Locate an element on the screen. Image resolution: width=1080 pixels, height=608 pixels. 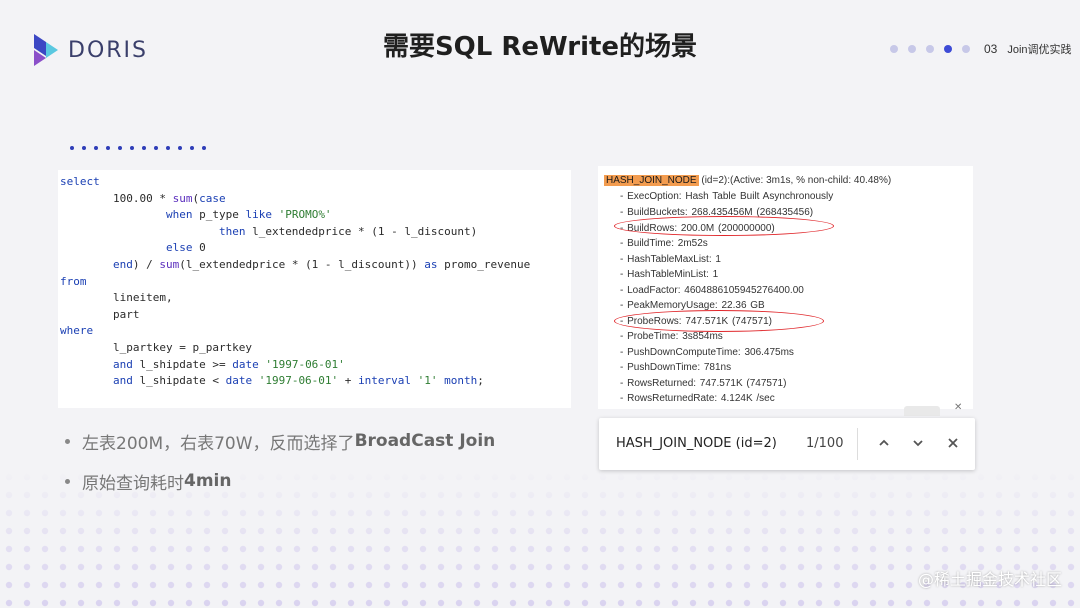
browser-tab-stub is located at coordinates (922, 411).